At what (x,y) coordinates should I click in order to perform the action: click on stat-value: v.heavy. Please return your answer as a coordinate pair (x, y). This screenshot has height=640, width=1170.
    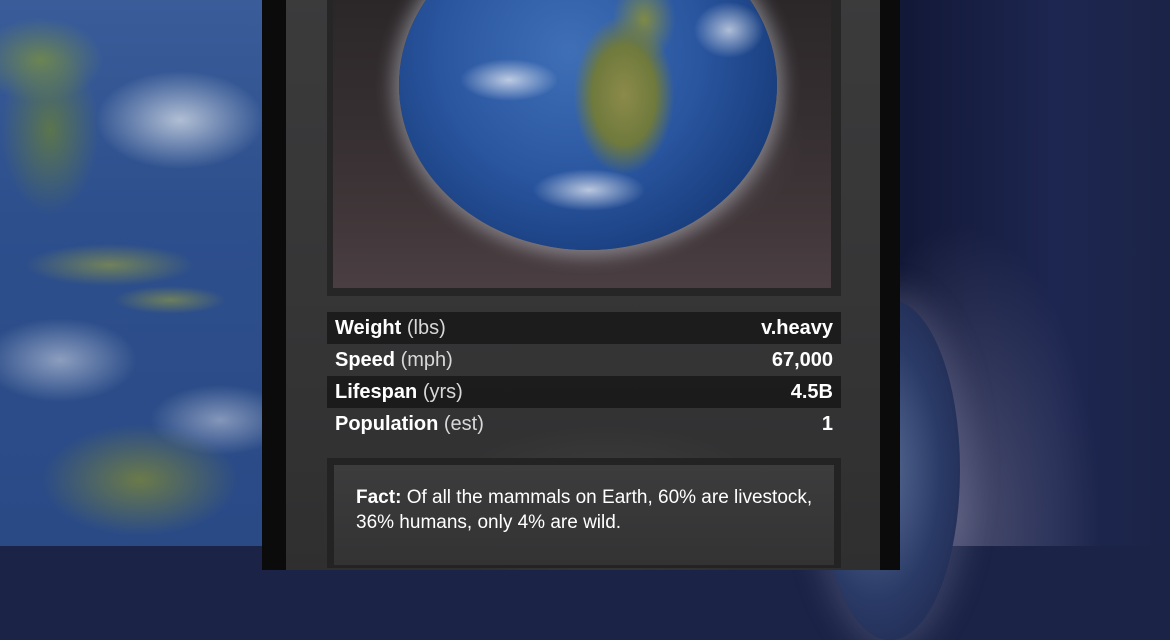
    Looking at the image, I should click on (797, 327).